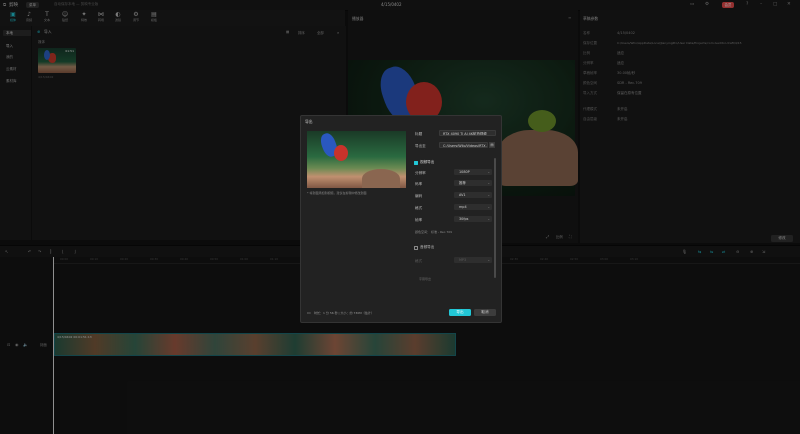 Image resolution: width=800 pixels, height=434 pixels. What do you see at coordinates (381, 178) in the screenshot?
I see `branch-shape` at bounding box center [381, 178].